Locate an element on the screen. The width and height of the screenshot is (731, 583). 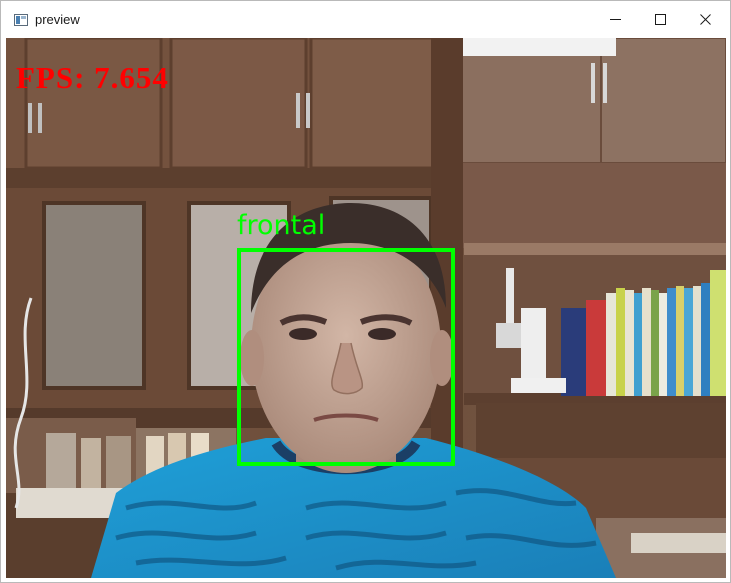
minimize-icon is located at coordinates (615, 19).